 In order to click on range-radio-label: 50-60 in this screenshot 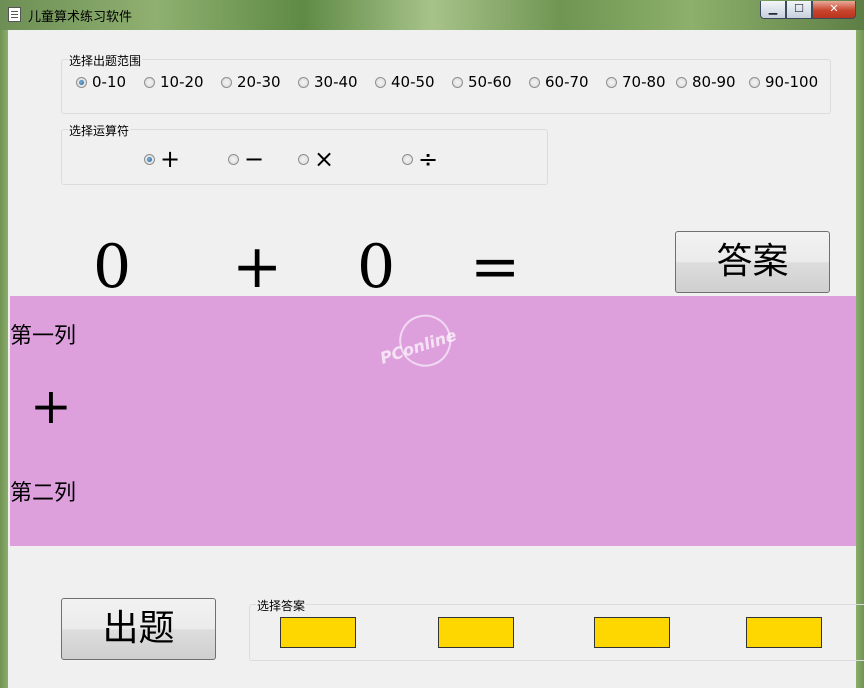, I will do `click(490, 82)`.